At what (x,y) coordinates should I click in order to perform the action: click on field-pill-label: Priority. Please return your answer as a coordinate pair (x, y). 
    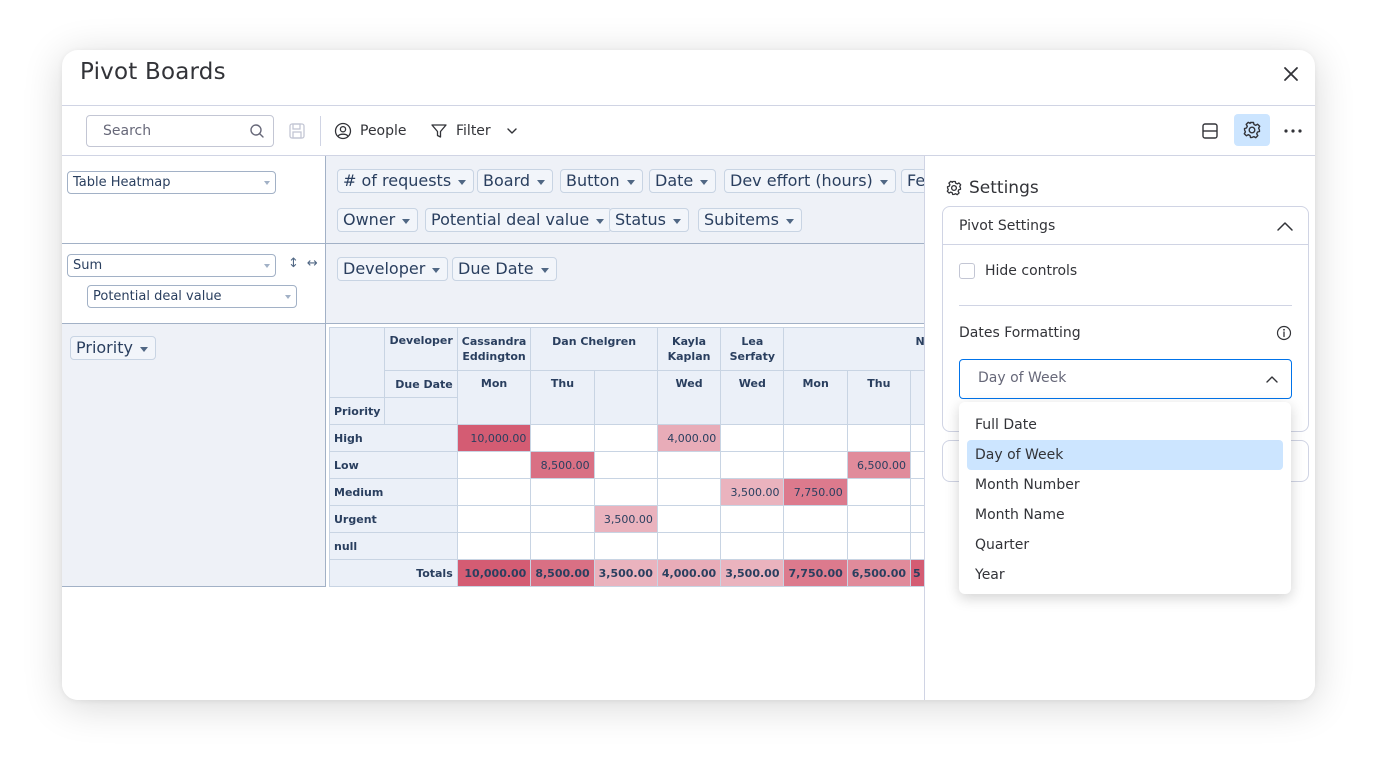
    Looking at the image, I should click on (104, 347).